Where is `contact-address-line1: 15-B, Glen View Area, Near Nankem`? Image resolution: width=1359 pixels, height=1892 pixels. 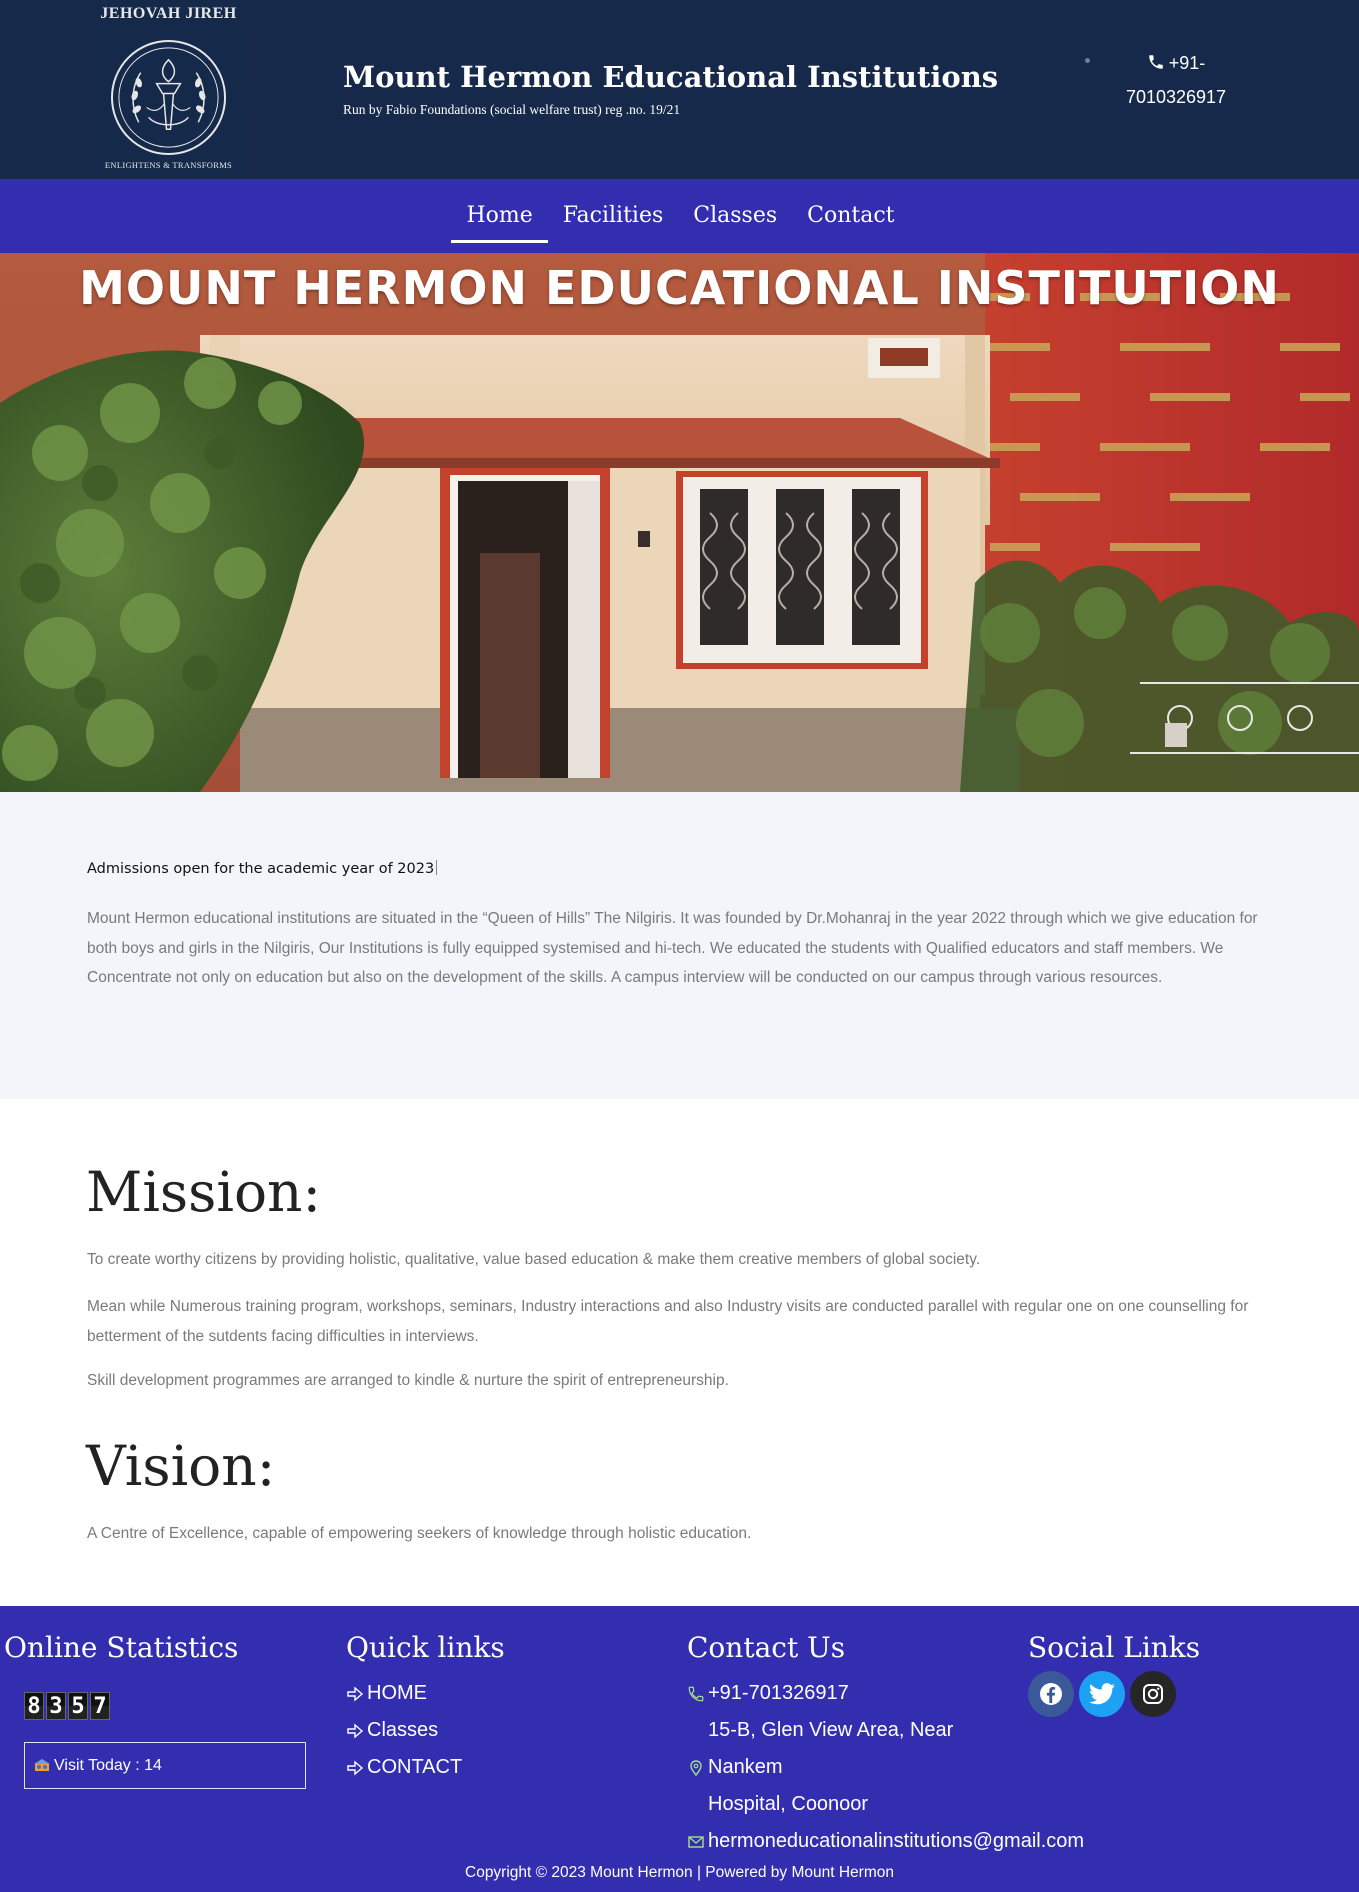
contact-address-line1: 15-B, Glen View Area, Near Nankem is located at coordinates (831, 1748).